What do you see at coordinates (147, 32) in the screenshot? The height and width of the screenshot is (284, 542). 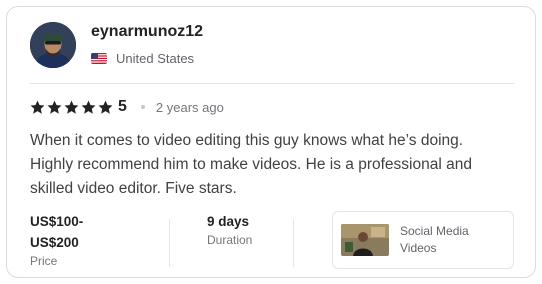 I see `reviewer-username: eynarmunoz12` at bounding box center [147, 32].